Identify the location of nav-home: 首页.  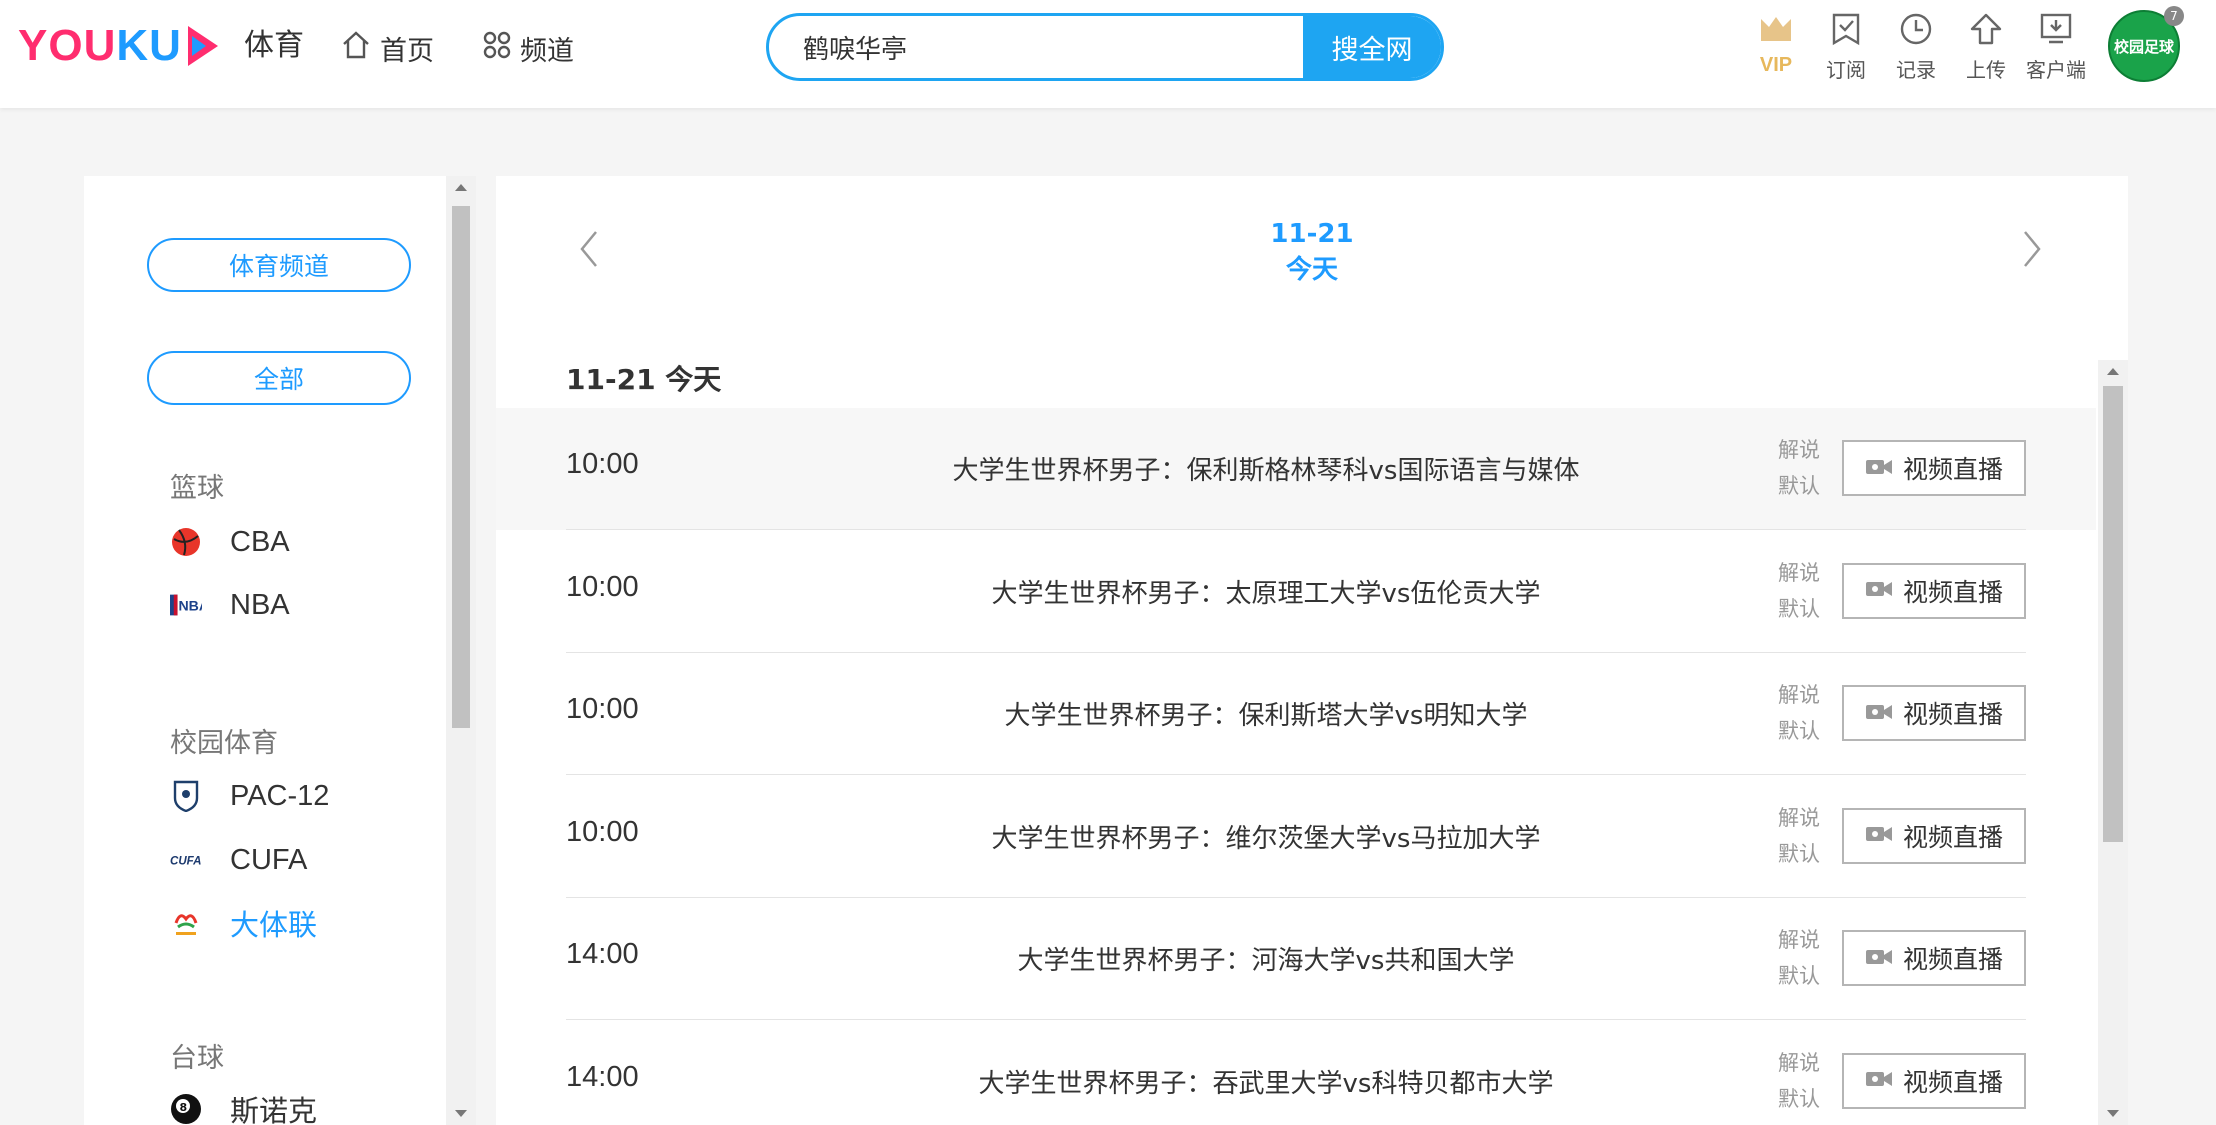
(387, 48).